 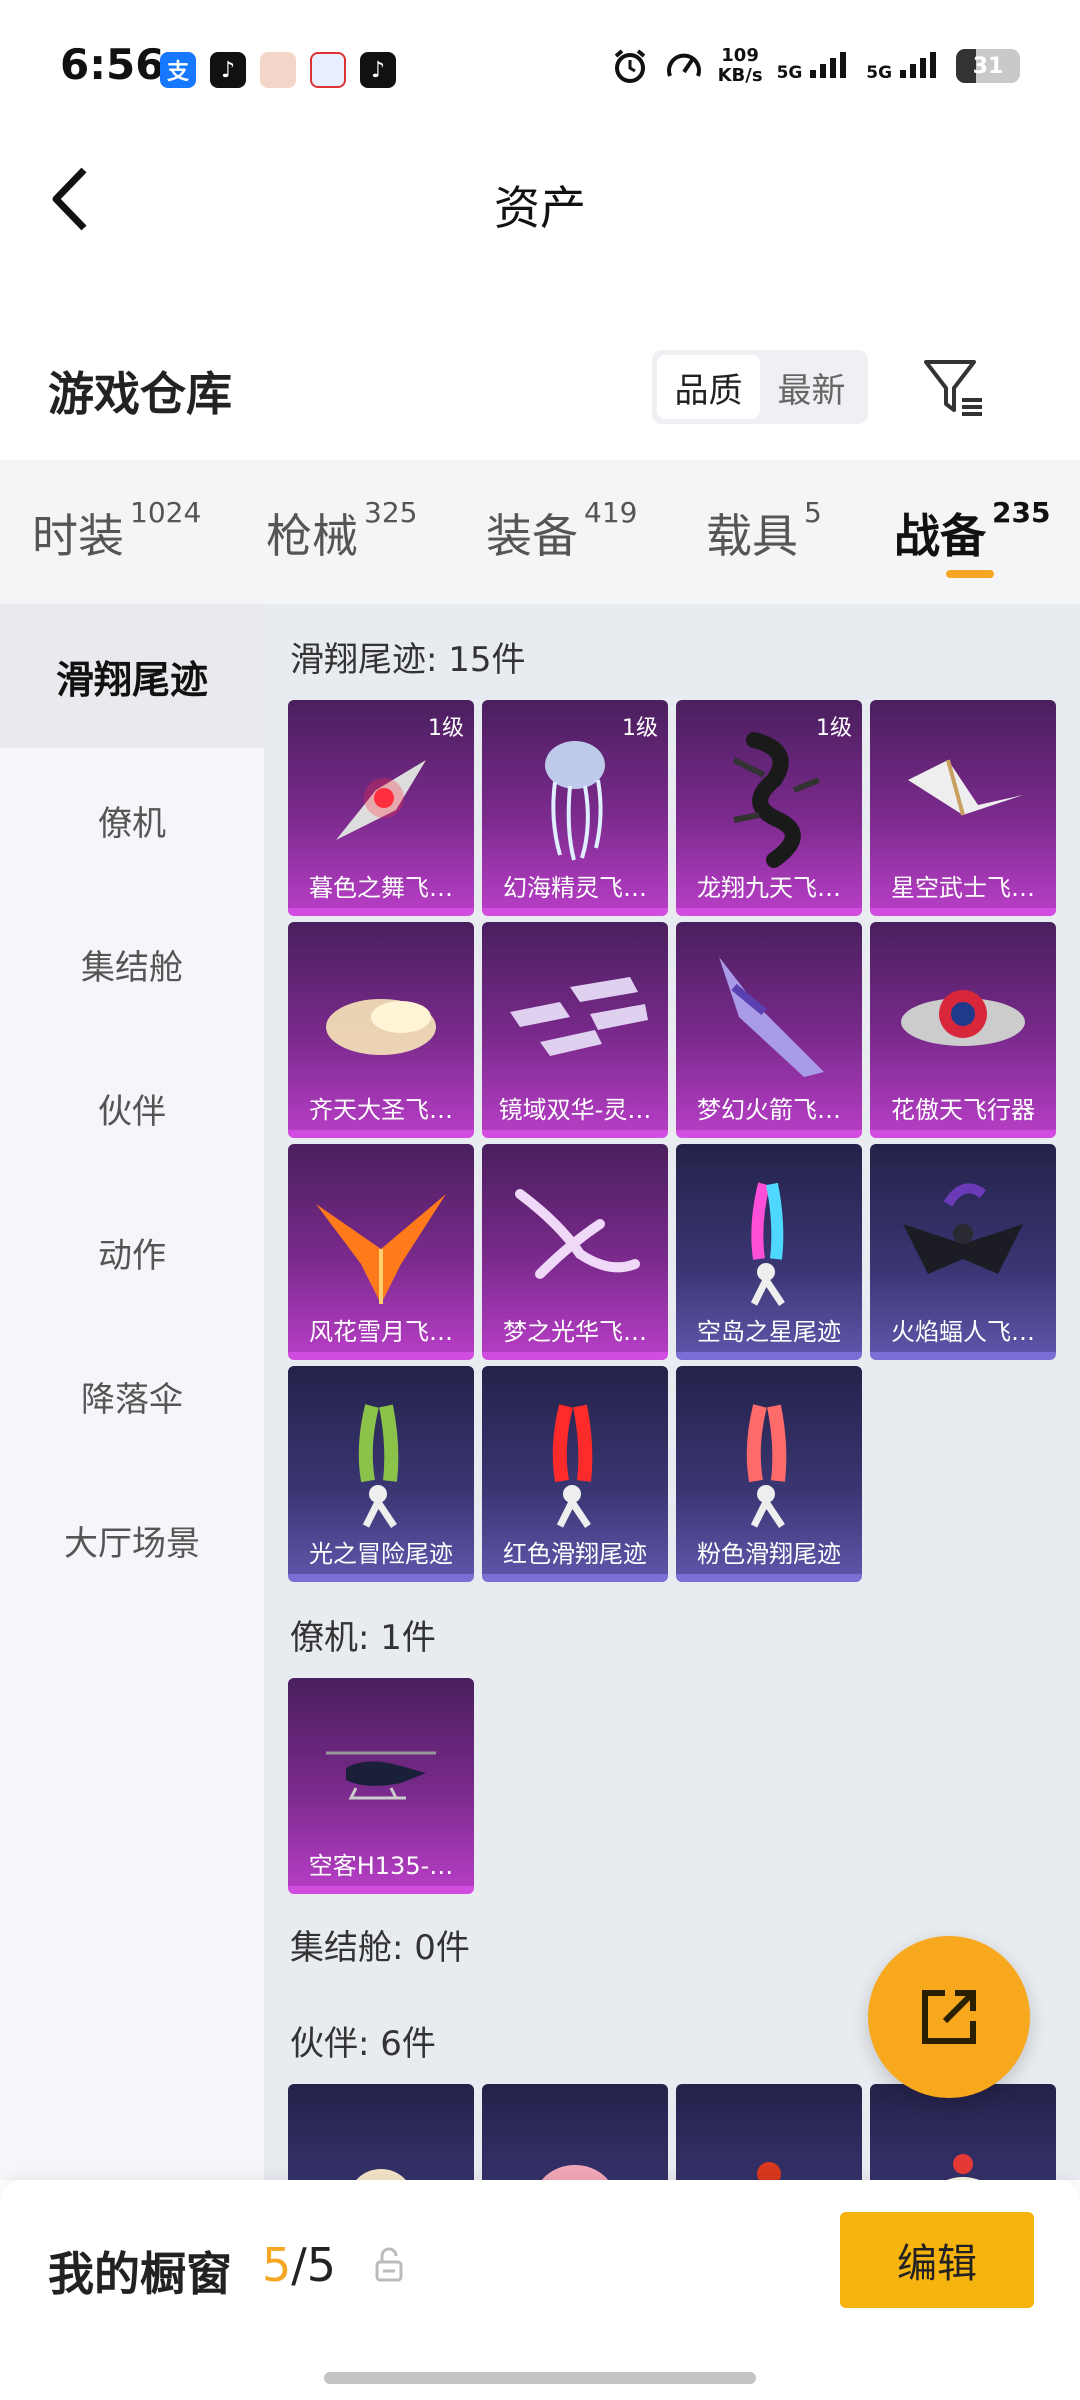 What do you see at coordinates (776, 800) in the screenshot?
I see `dragon-art` at bounding box center [776, 800].